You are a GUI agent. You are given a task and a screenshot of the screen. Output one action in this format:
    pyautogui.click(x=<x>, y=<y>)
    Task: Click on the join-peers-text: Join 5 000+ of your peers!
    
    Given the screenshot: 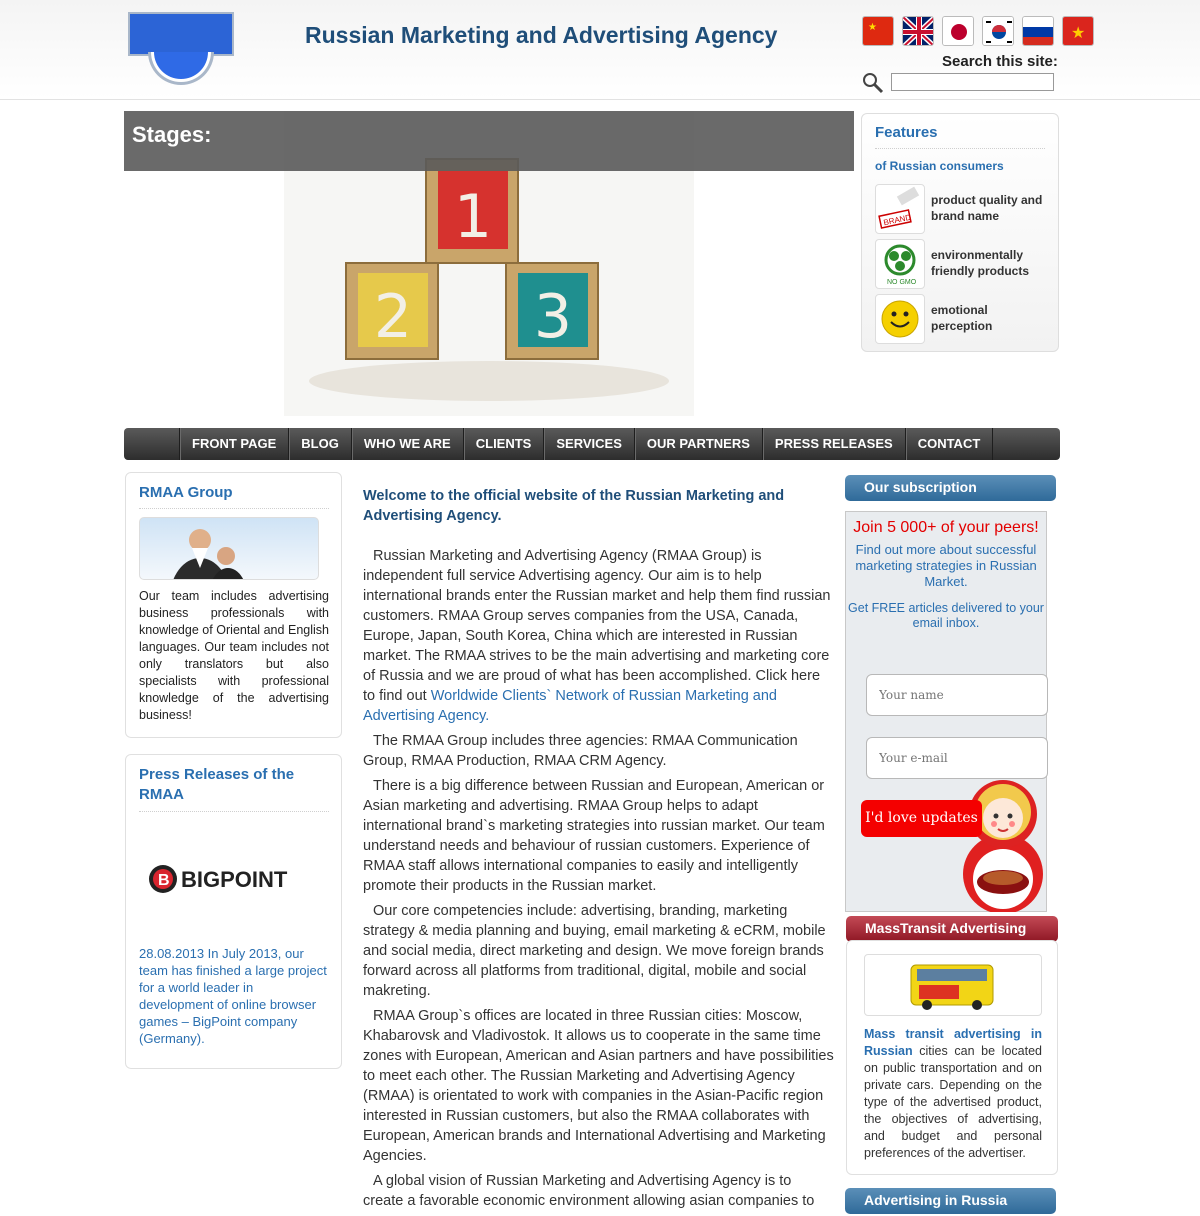 What is the action you would take?
    pyautogui.click(x=946, y=527)
    